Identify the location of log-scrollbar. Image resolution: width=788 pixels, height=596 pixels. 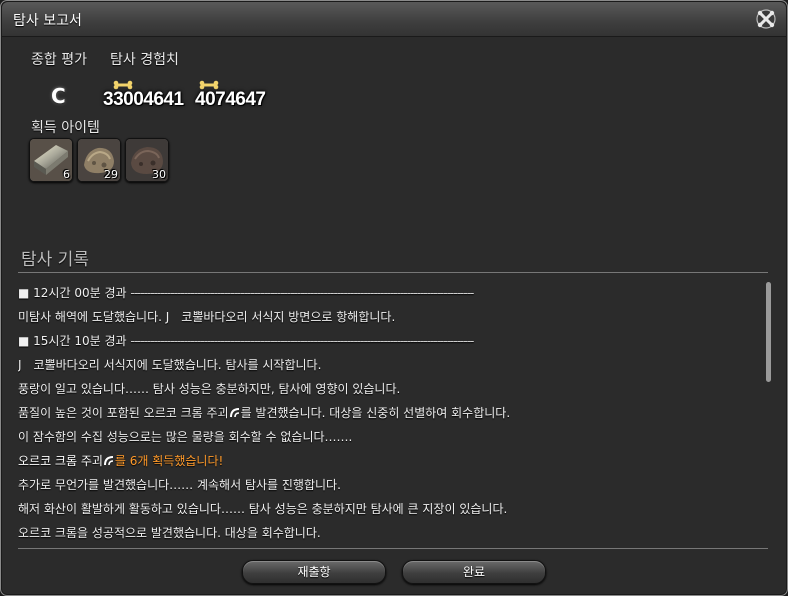
(768, 332).